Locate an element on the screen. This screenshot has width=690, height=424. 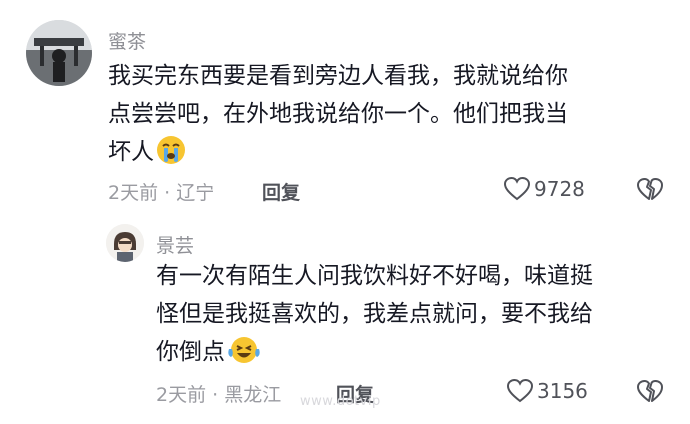
avatar-cartoon-icon is located at coordinates (125, 243).